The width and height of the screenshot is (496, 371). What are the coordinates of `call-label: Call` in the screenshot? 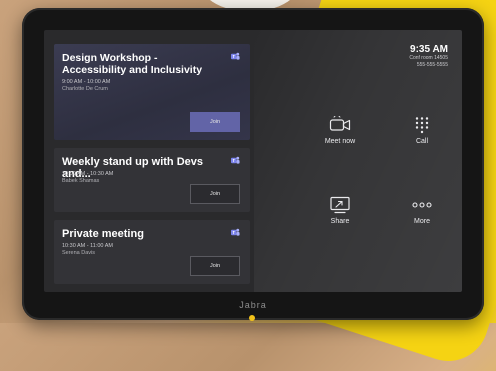 It's located at (422, 141).